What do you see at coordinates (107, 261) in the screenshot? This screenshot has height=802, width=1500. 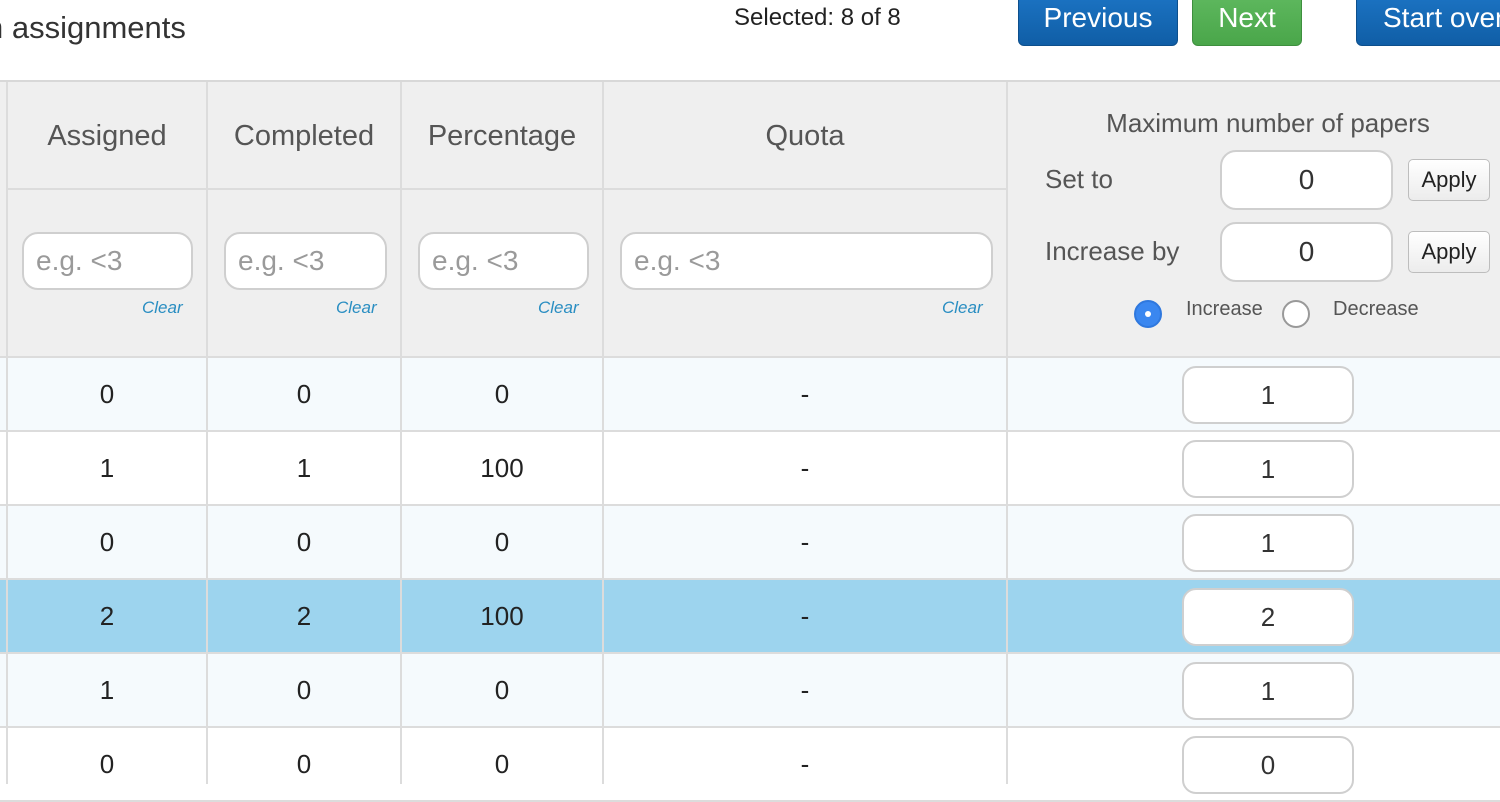 I see `assigned-filter-input` at bounding box center [107, 261].